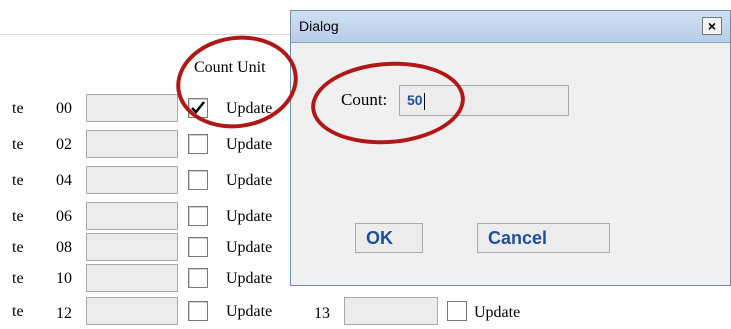 This screenshot has height=329, width=731. What do you see at coordinates (484, 100) in the screenshot?
I see `count-input: 50` at bounding box center [484, 100].